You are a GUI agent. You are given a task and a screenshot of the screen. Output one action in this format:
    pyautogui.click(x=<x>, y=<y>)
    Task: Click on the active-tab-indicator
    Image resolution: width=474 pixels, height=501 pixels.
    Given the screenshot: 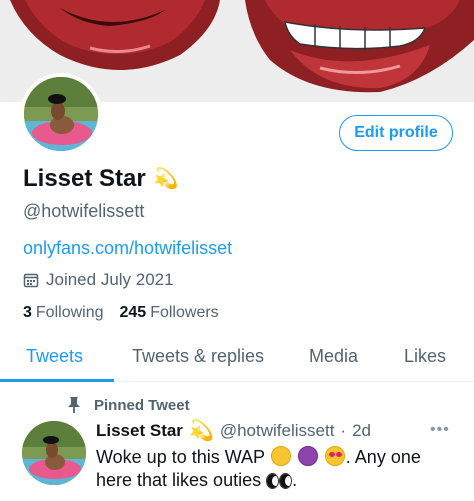 What is the action you would take?
    pyautogui.click(x=57, y=380)
    